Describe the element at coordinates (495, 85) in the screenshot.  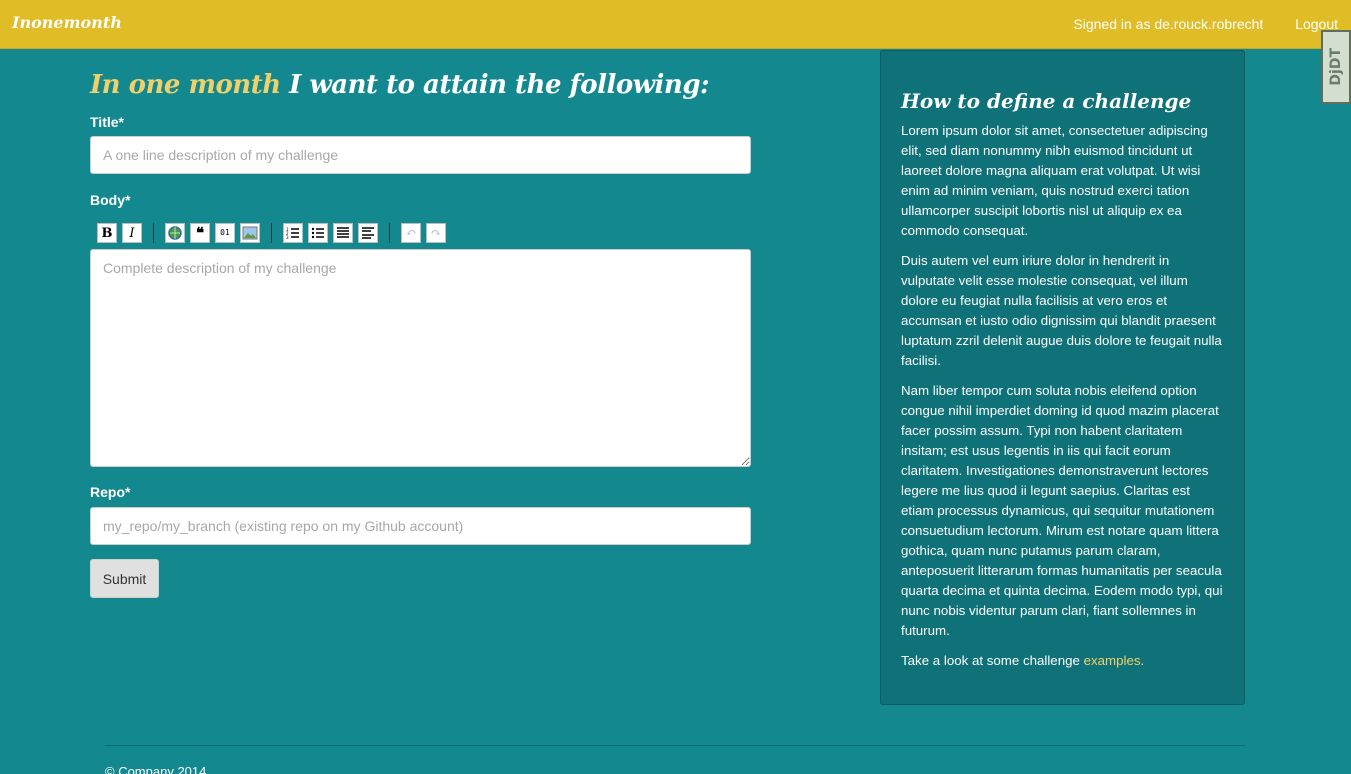
I see `title-rest: I want to attain the following:` at that location.